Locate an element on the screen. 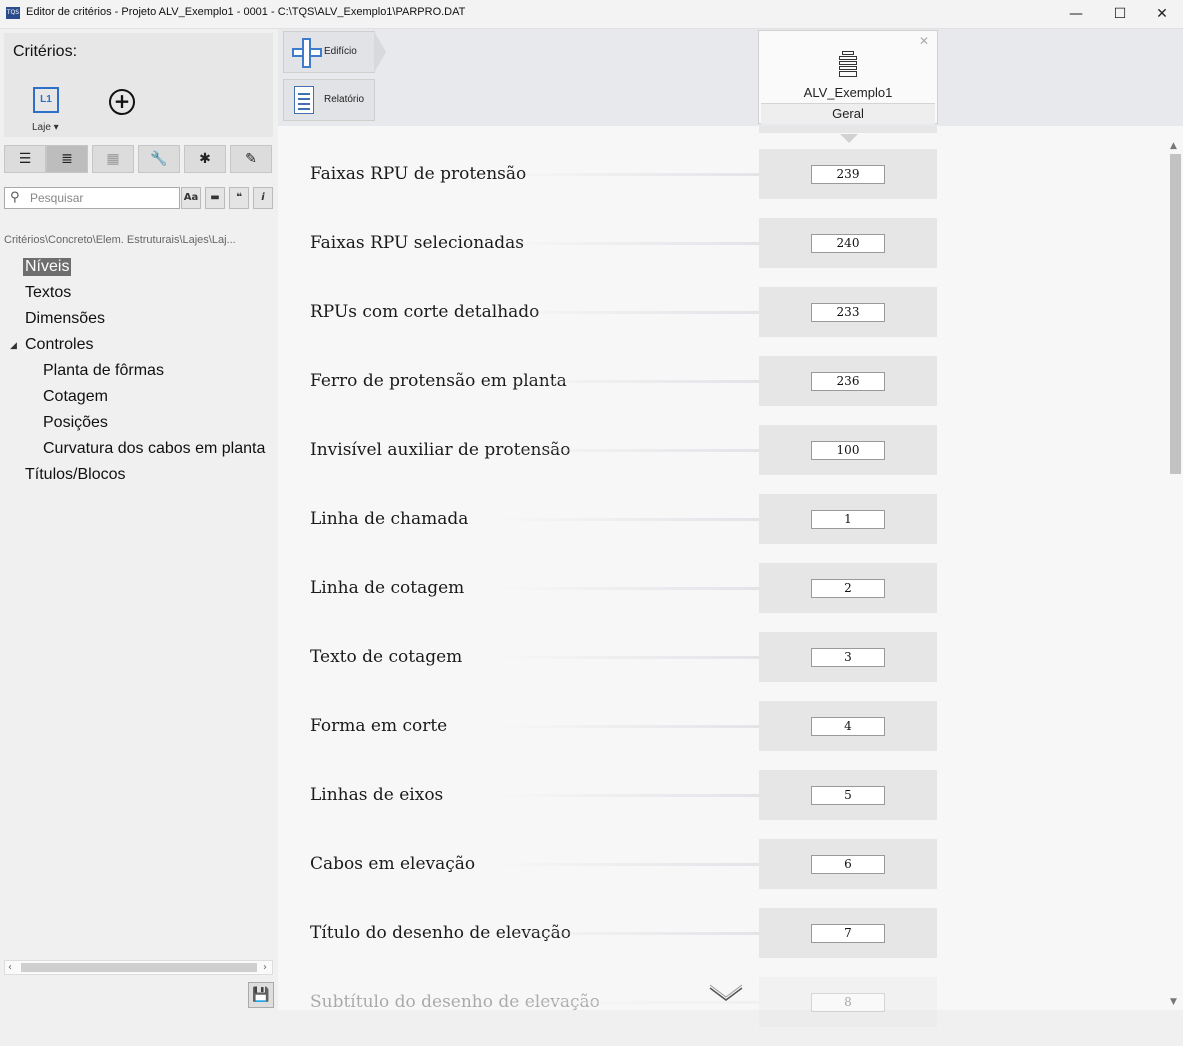 The image size is (1183, 1046). value-input: 239 is located at coordinates (848, 174).